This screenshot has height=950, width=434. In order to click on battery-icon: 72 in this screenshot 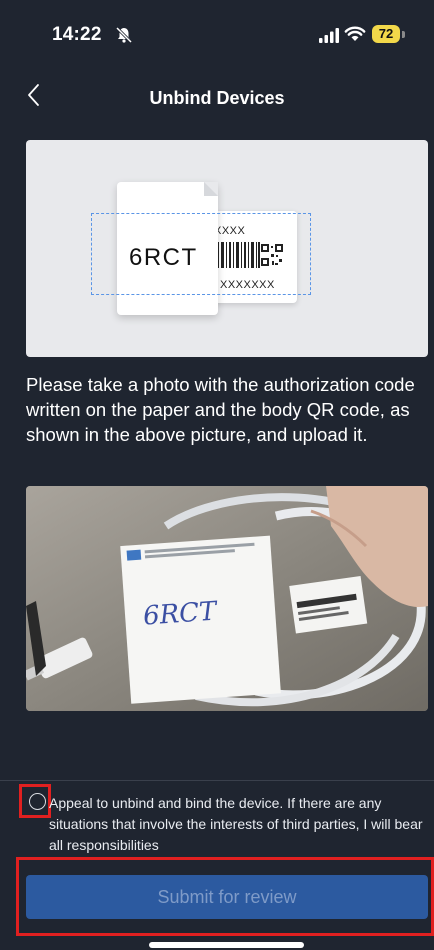, I will do `click(390, 34)`.